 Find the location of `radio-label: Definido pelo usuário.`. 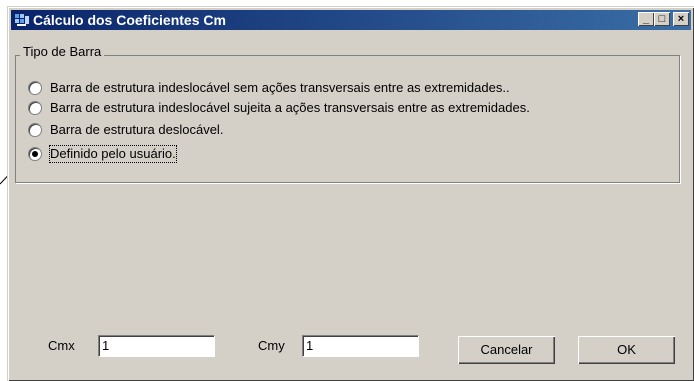

radio-label: Definido pelo usuário. is located at coordinates (113, 154).